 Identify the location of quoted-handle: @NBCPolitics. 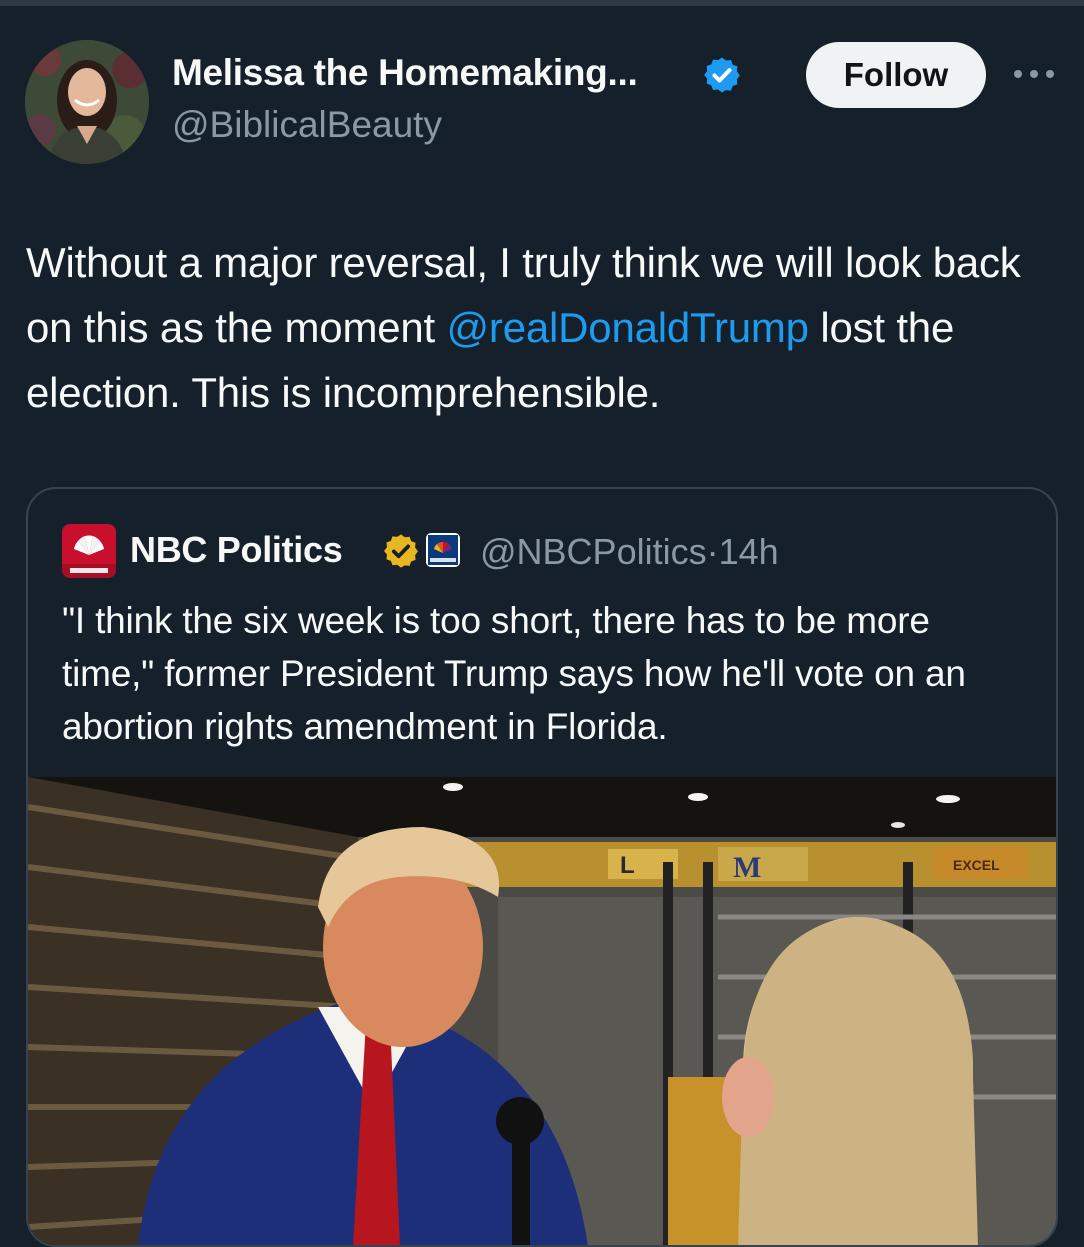
(593, 551).